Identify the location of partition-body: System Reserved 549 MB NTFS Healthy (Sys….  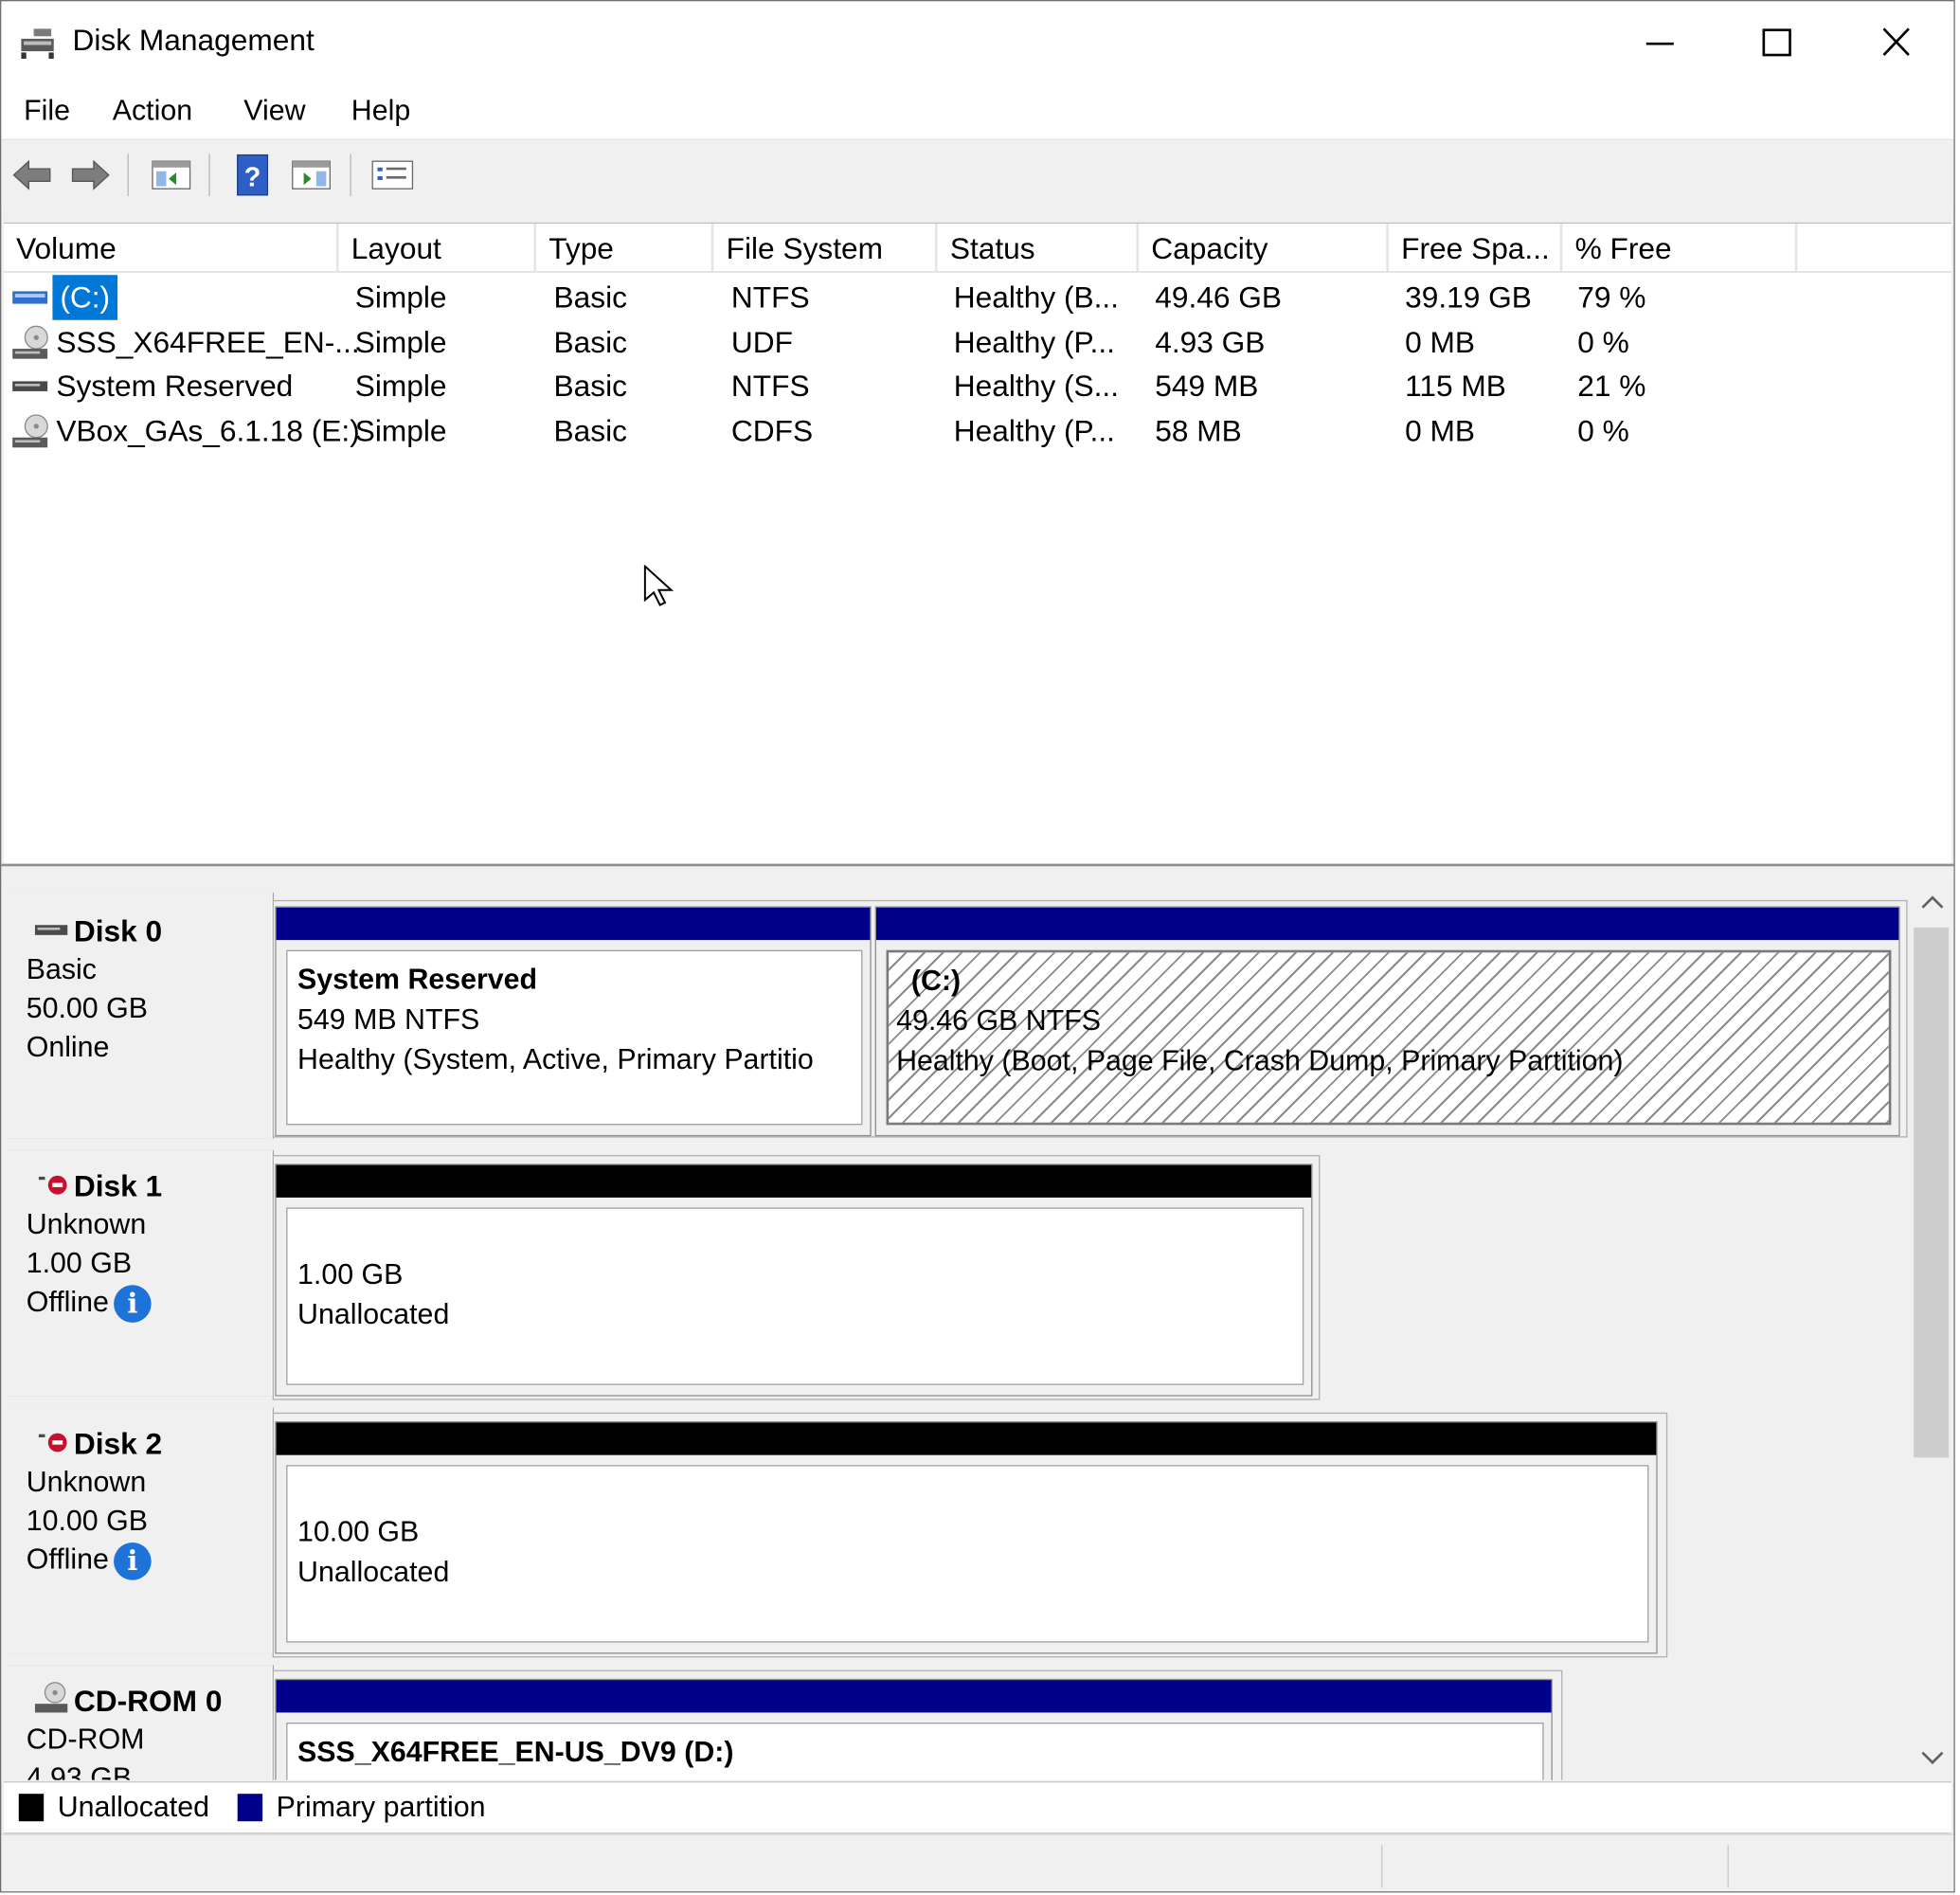
(574, 1037).